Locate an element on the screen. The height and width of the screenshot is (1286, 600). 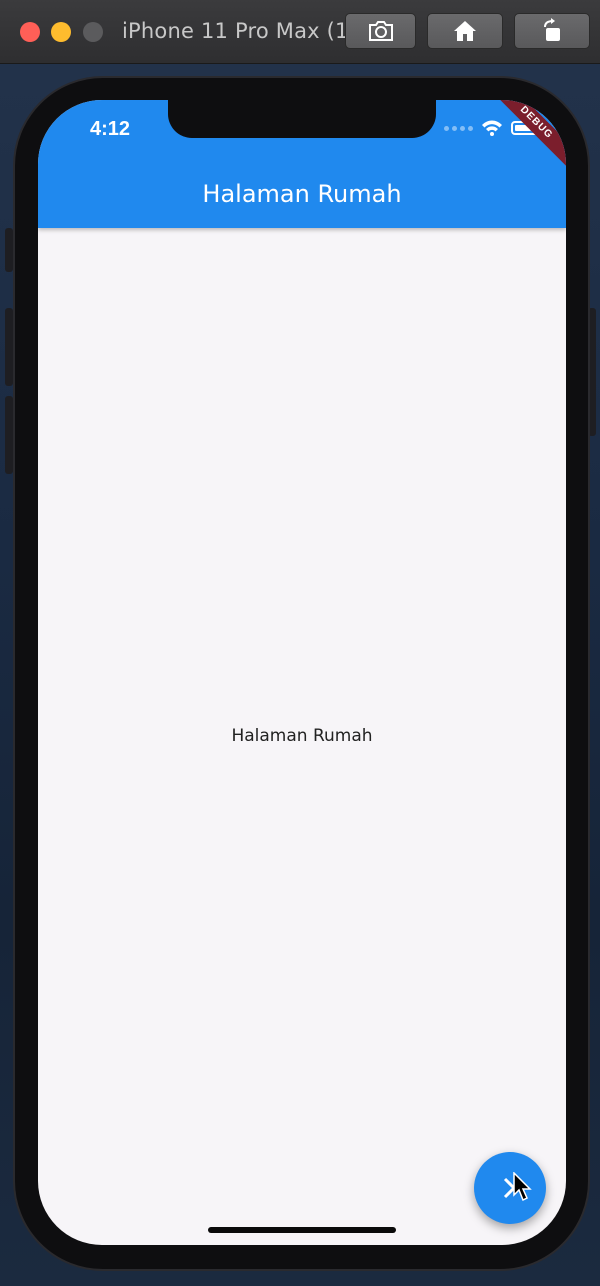
rotate-button is located at coordinates (552, 31).